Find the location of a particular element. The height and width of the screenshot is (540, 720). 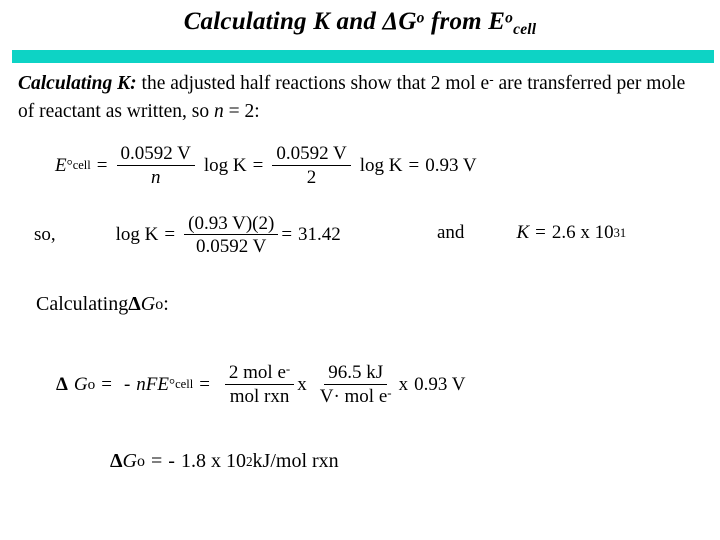

equation-logk-row: so, log K = (0.93 V)(2) 0.0592 V = 31.42 is located at coordinates (187, 235).